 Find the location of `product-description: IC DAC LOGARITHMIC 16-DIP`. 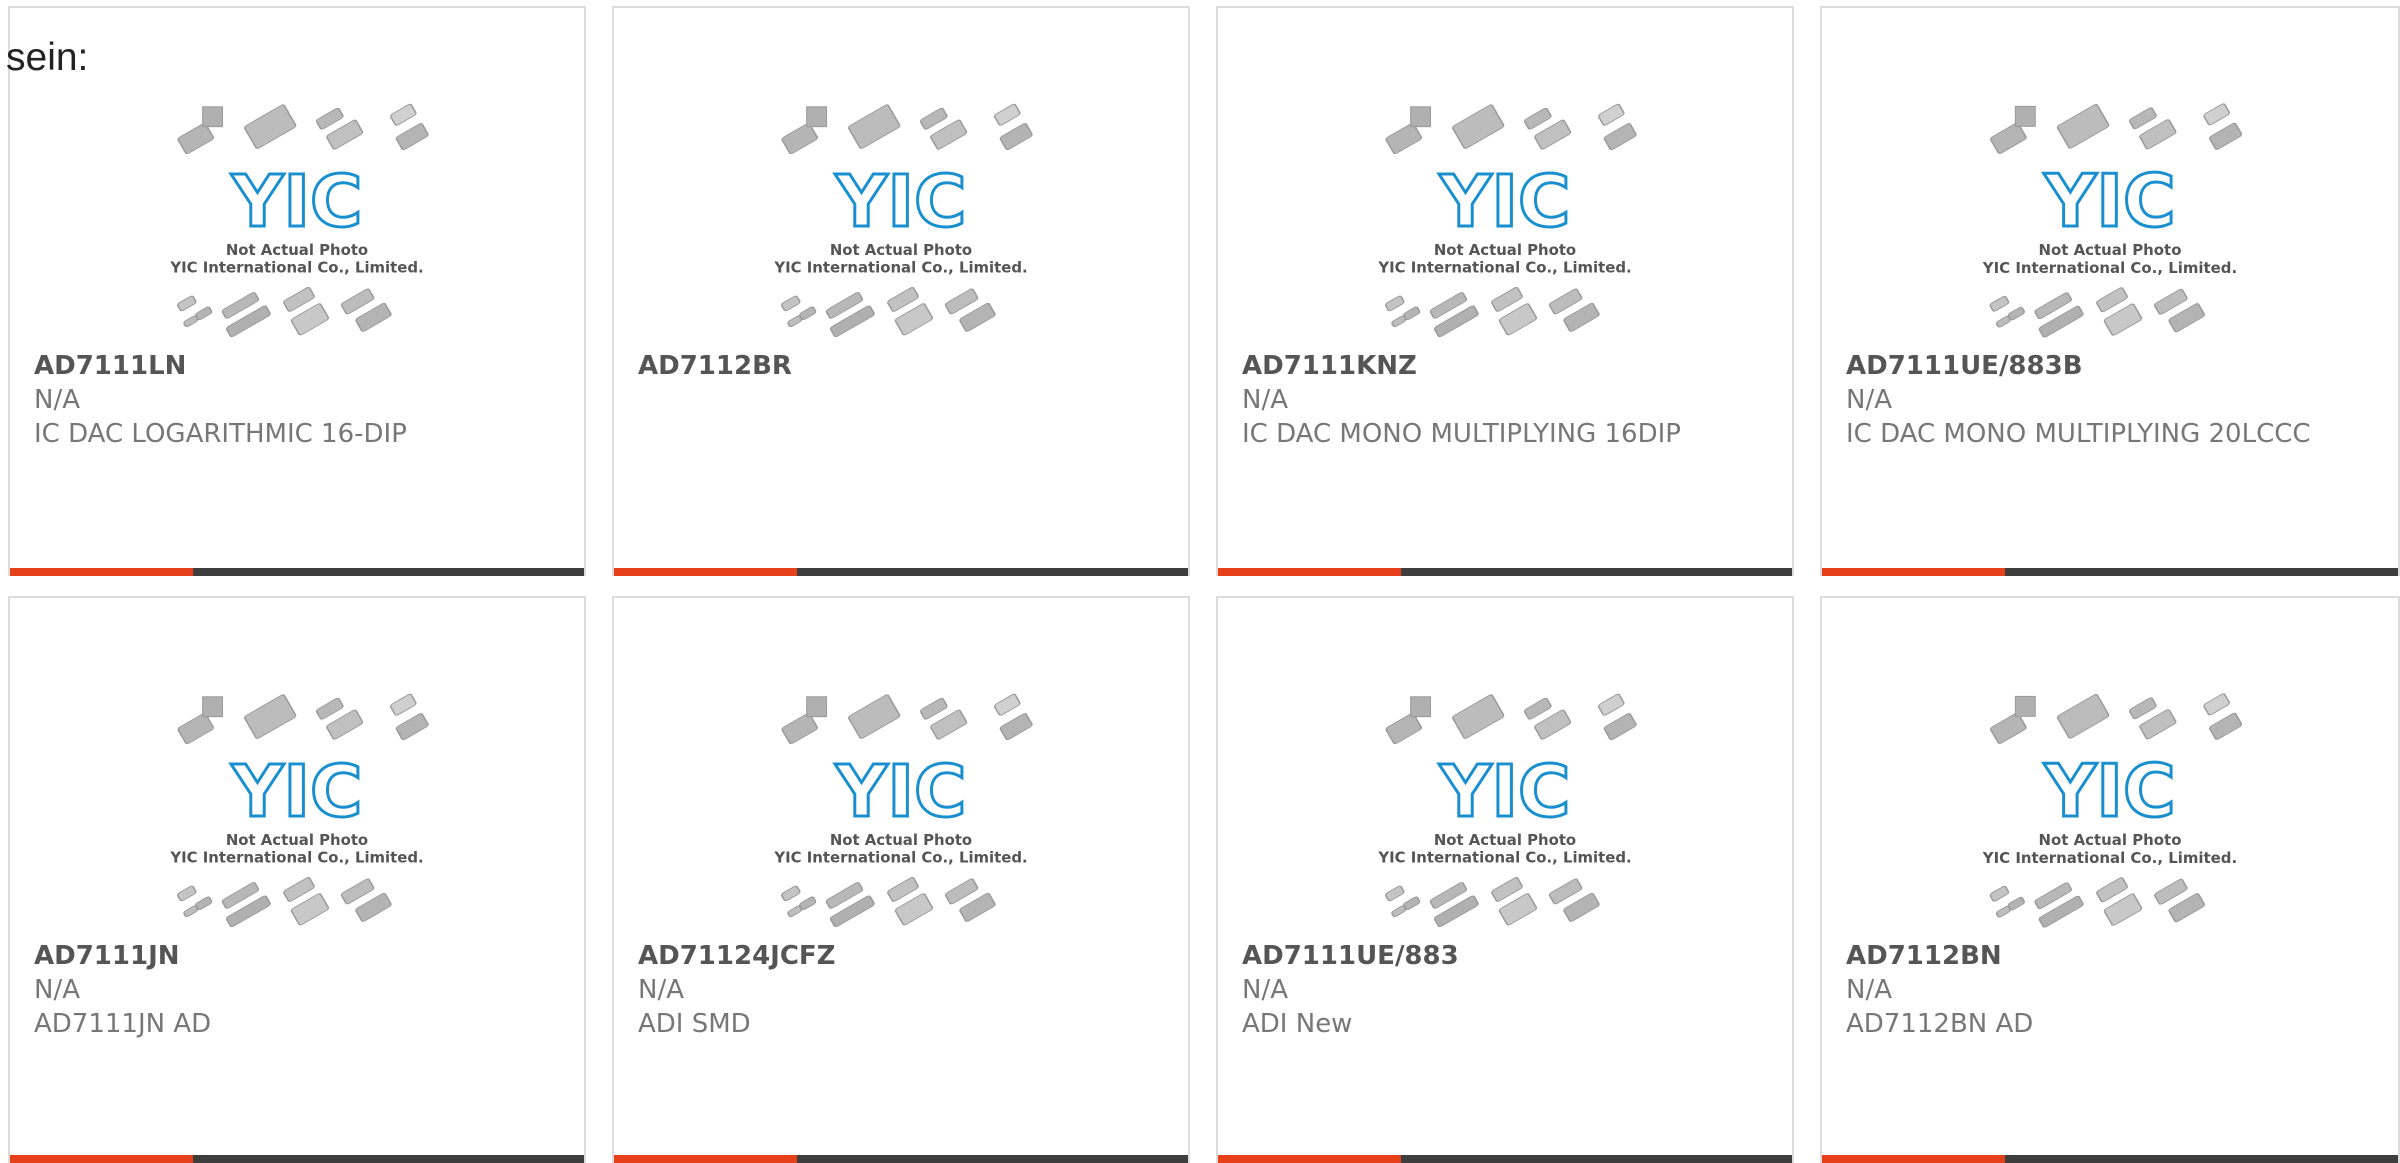

product-description: IC DAC LOGARITHMIC 16-DIP is located at coordinates (220, 434).